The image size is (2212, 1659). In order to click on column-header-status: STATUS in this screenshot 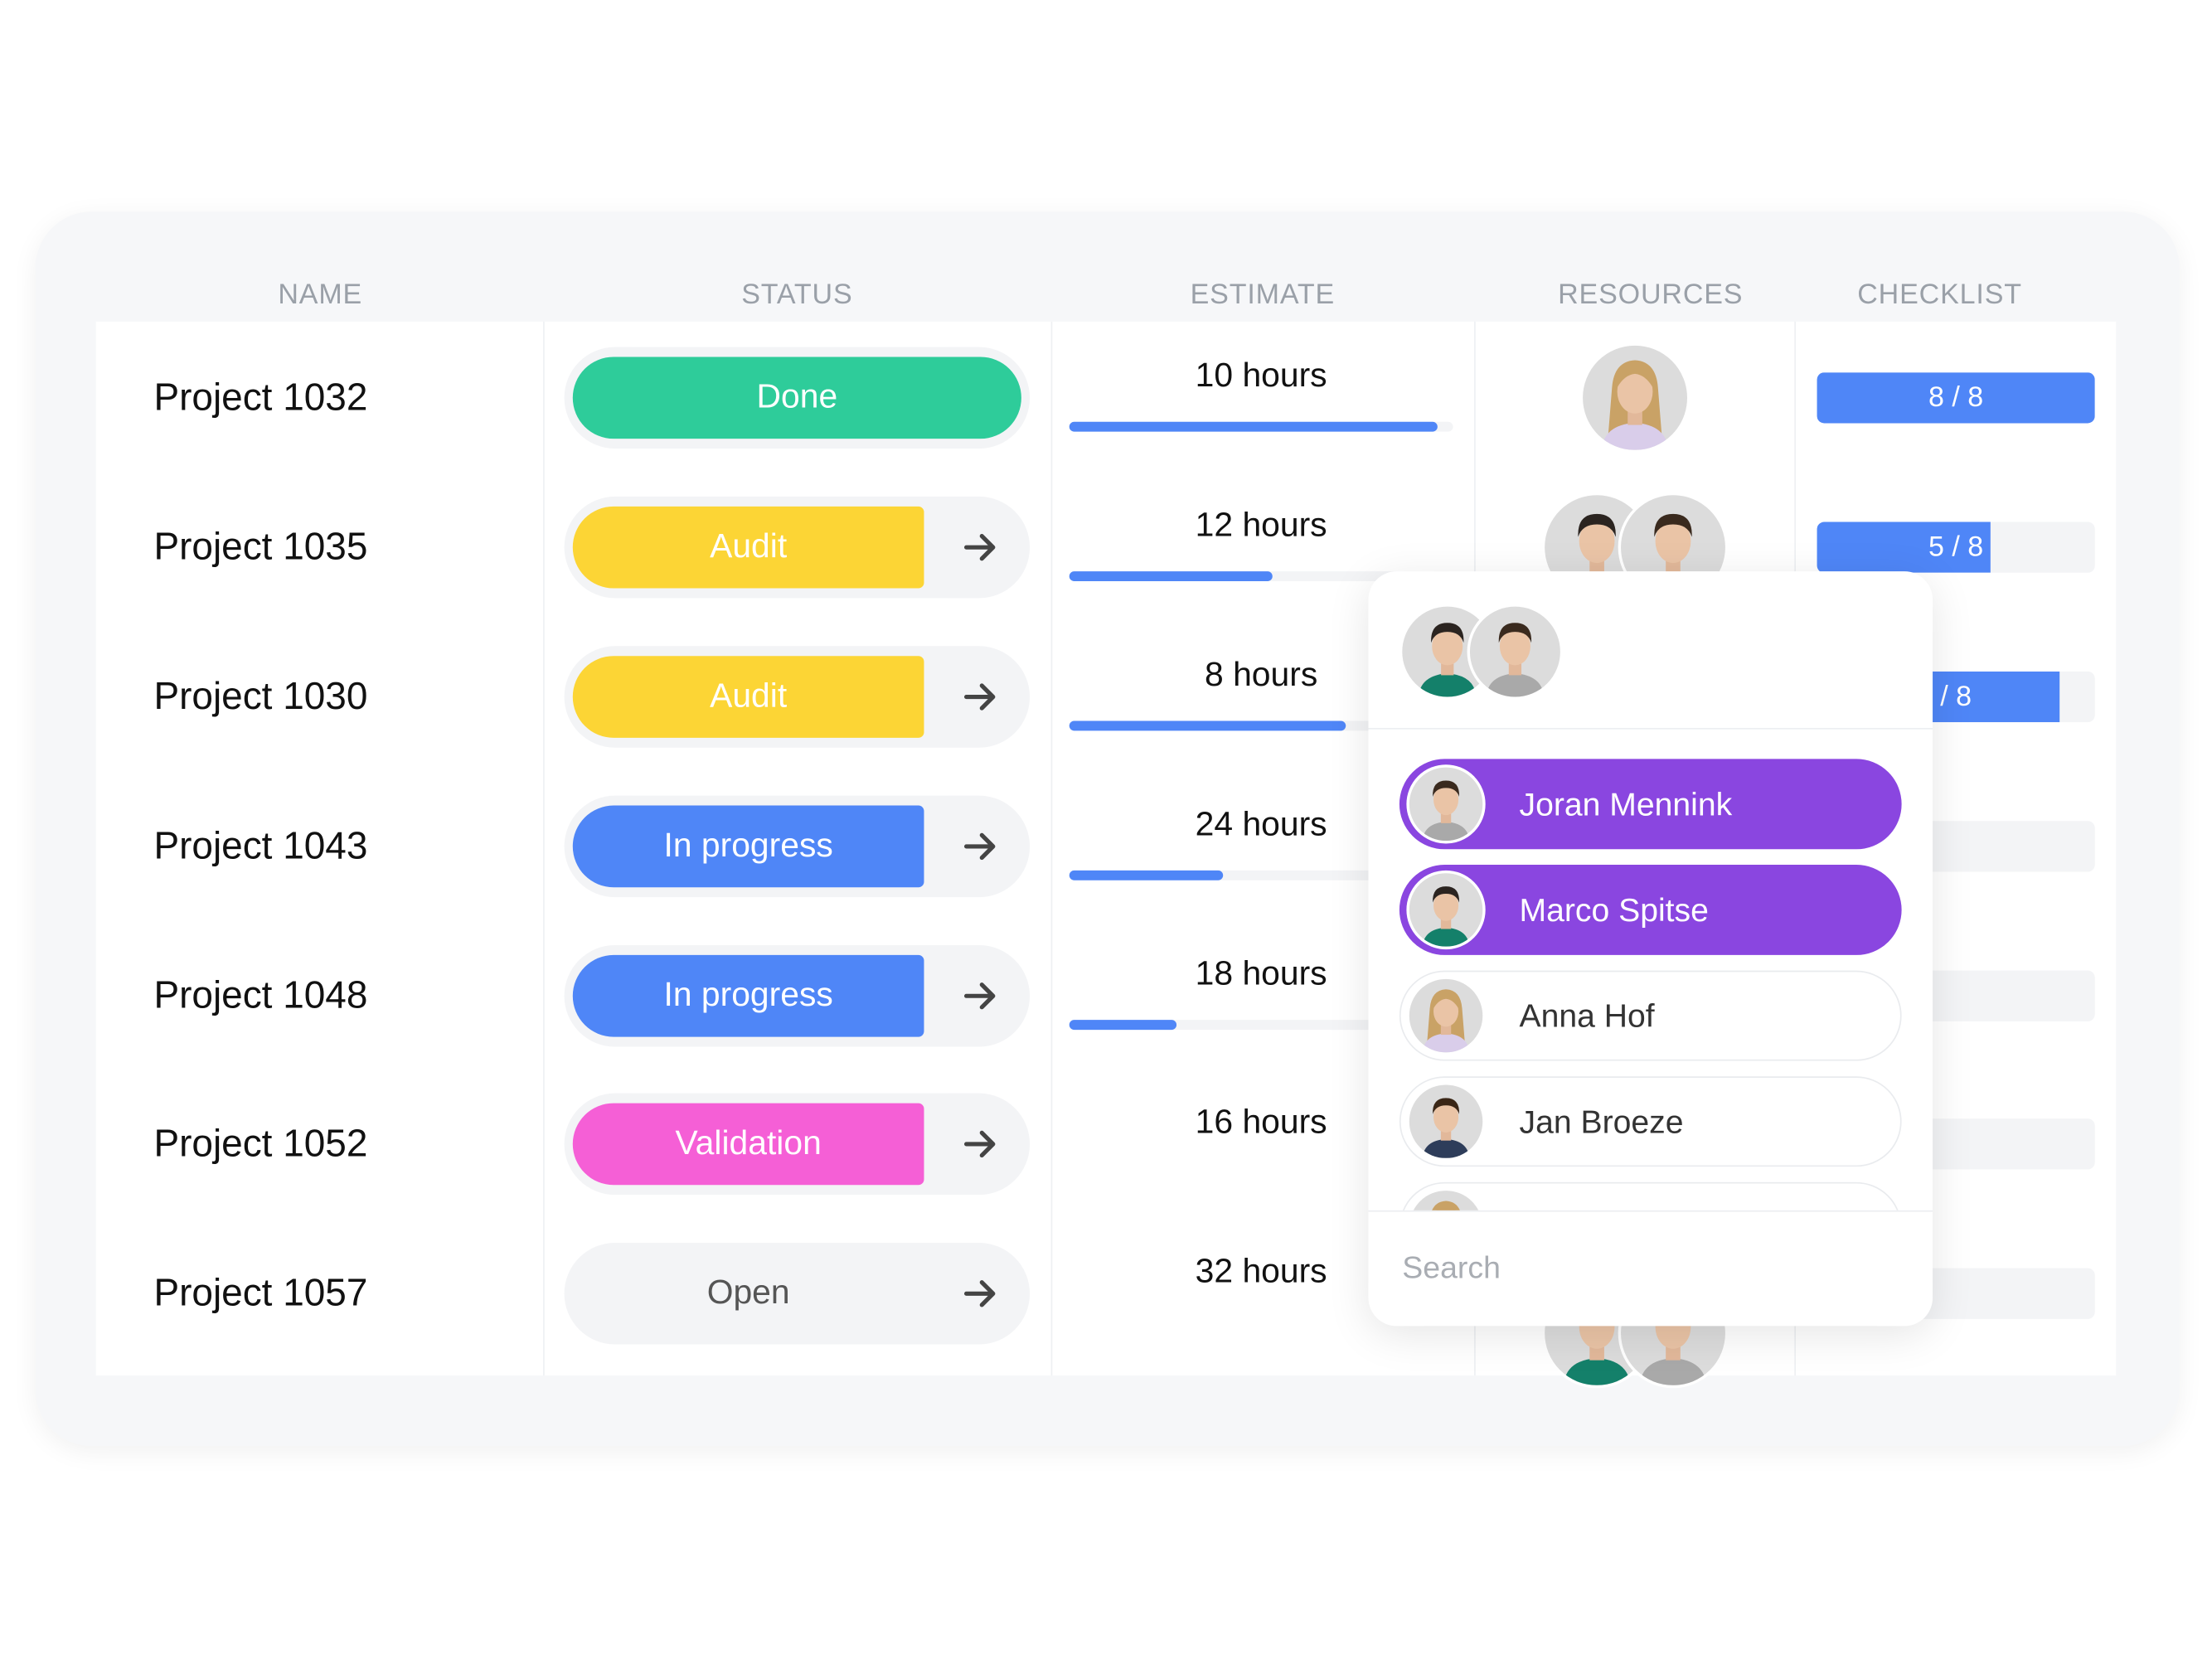, I will do `click(796, 295)`.